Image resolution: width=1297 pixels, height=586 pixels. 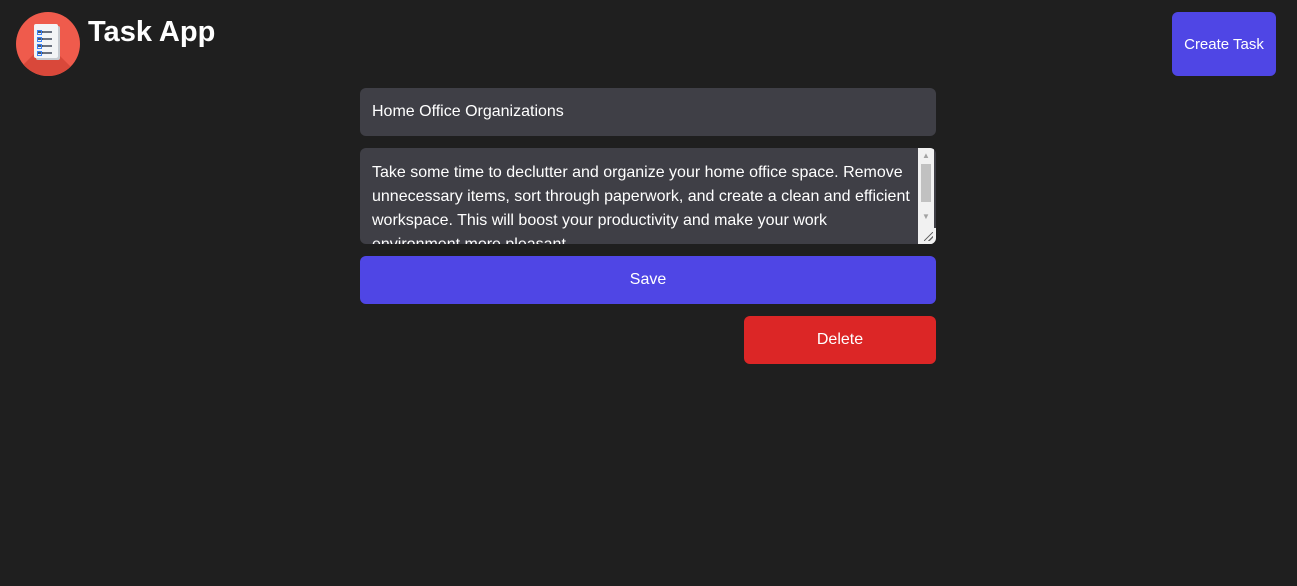 I want to click on scroll-up-arrow-icon: ▲, so click(x=926, y=156).